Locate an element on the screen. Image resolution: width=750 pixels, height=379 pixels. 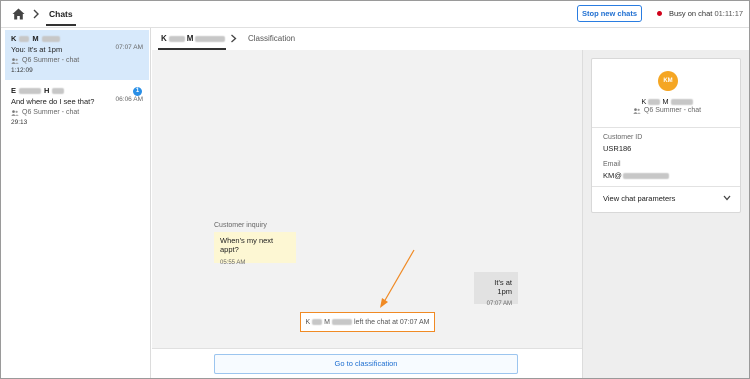
email-label: Email is located at coordinates (612, 164).